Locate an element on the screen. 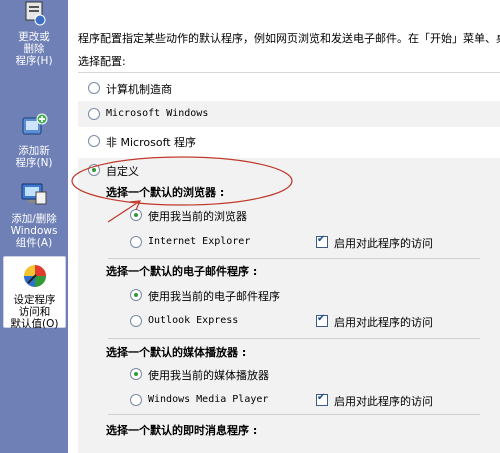 This screenshot has height=453, width=500. sidebar-item-label: 设定程序 访问和 默认值(O) is located at coordinates (34, 312).